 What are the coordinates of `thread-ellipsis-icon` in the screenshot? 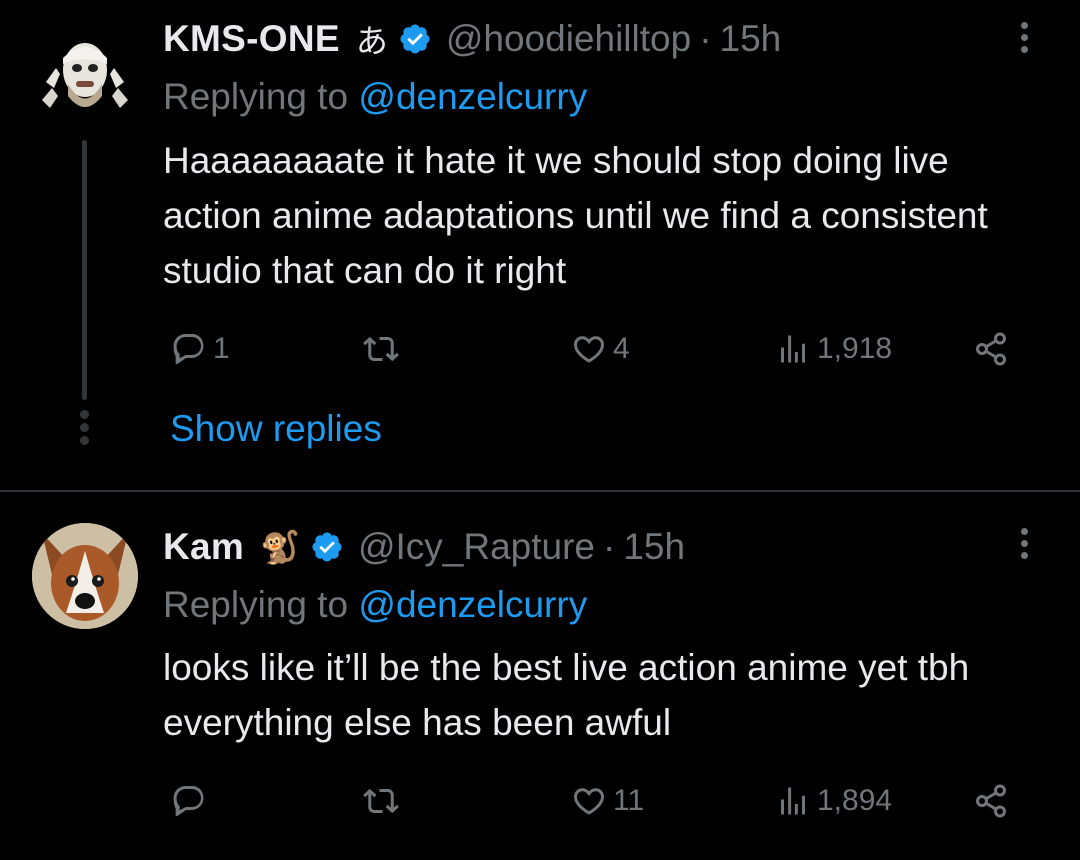 It's located at (84, 428).